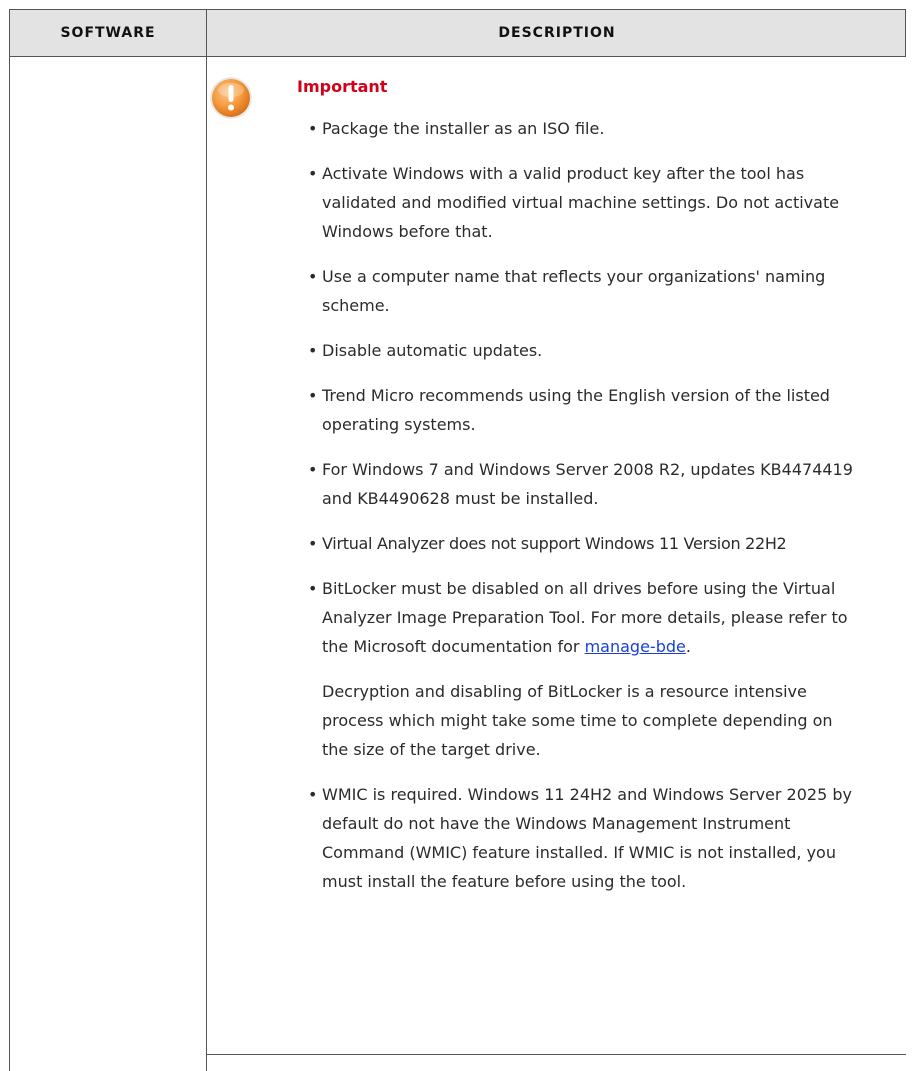  I want to click on table-column-divider, so click(206, 564).